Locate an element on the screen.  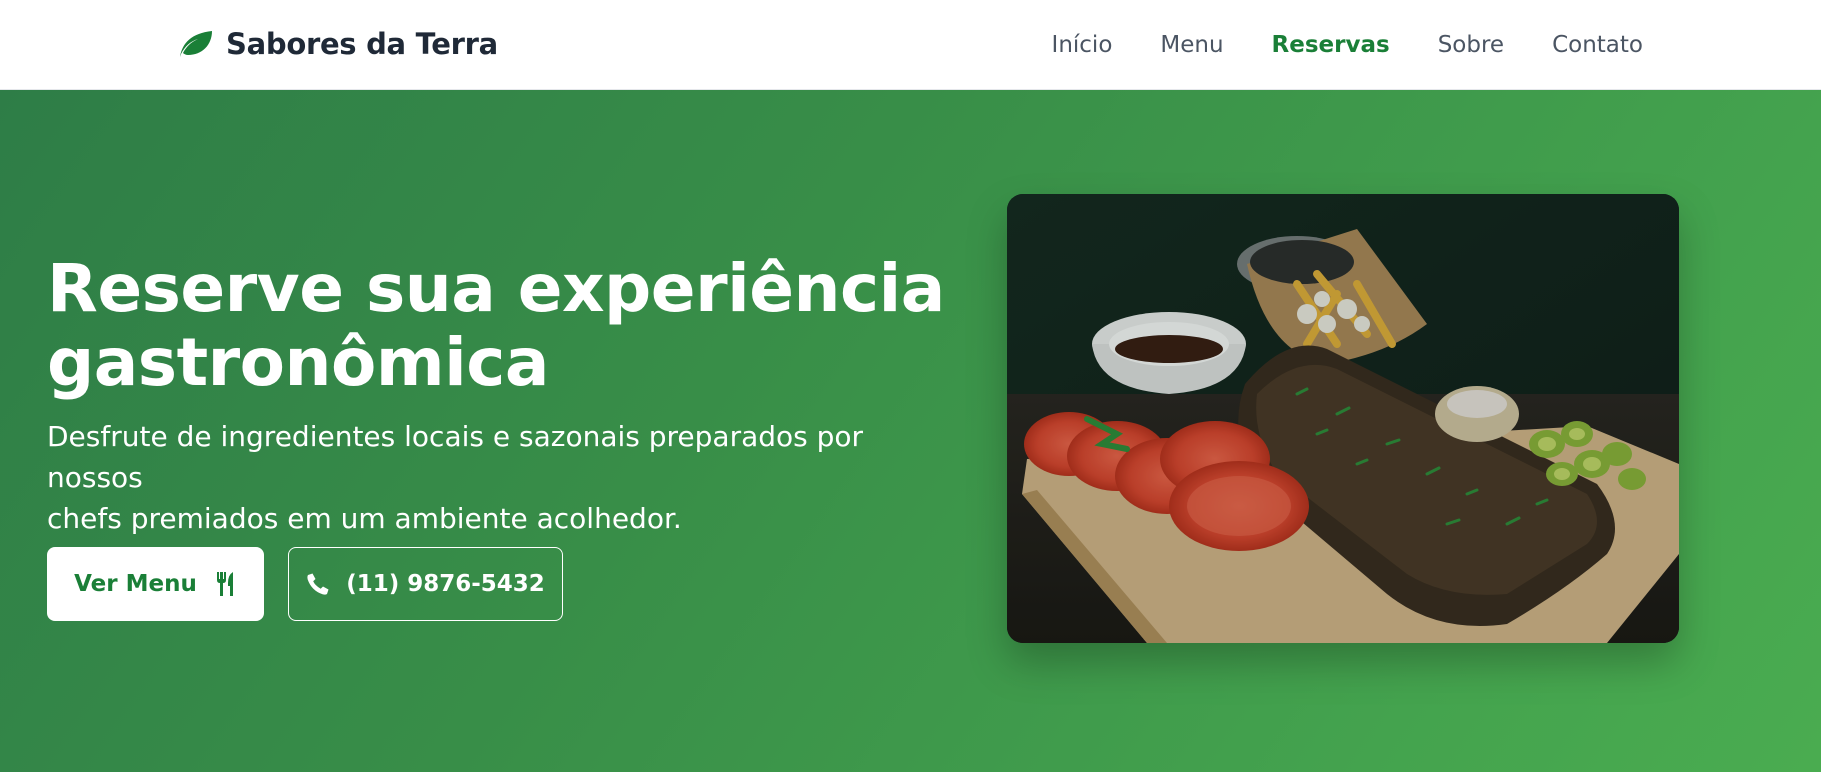
leaf-icon is located at coordinates (196, 44).